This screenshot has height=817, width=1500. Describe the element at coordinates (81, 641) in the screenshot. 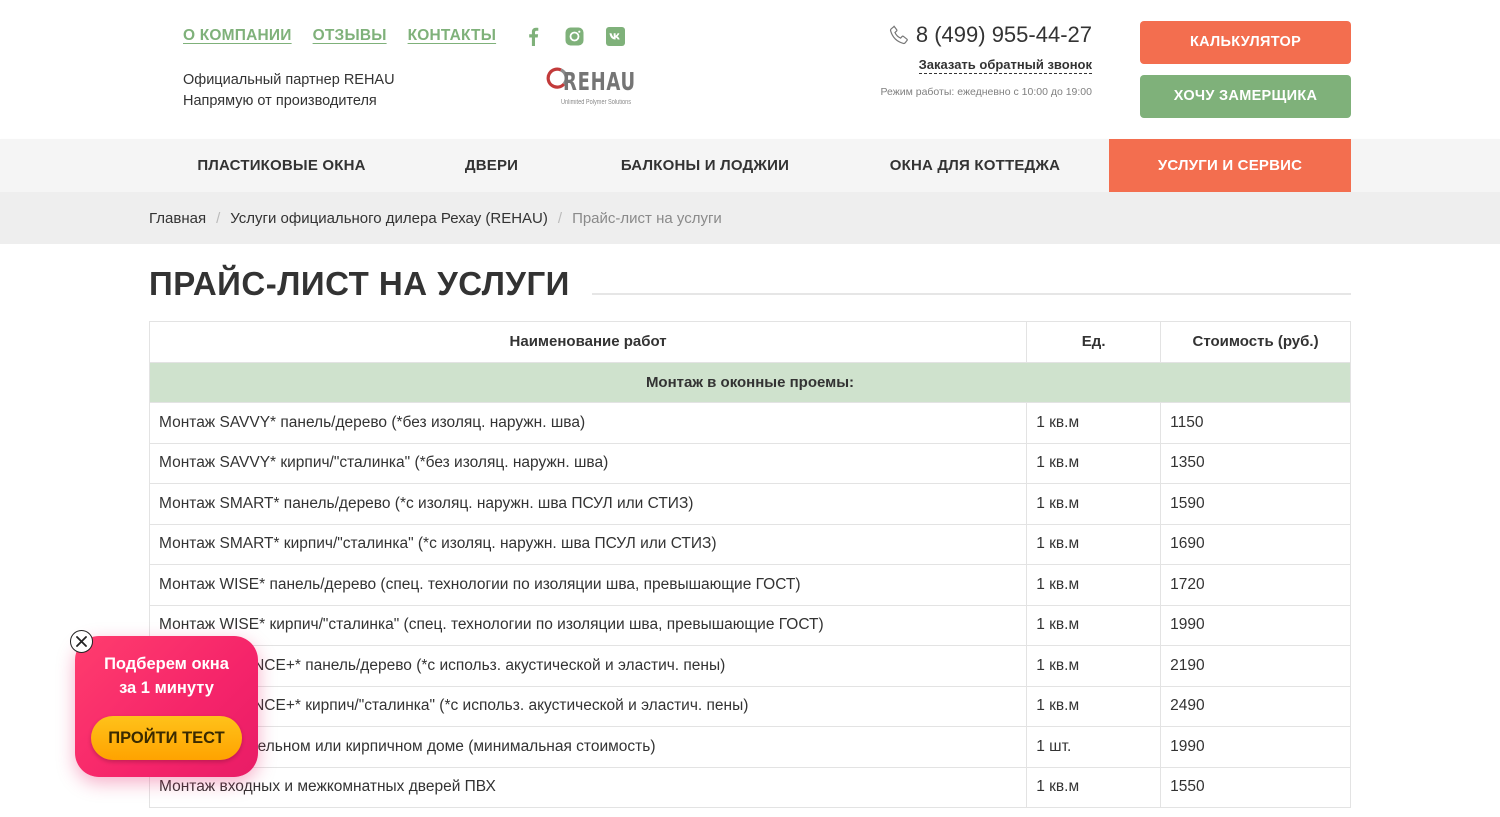

I see `close-icon` at that location.